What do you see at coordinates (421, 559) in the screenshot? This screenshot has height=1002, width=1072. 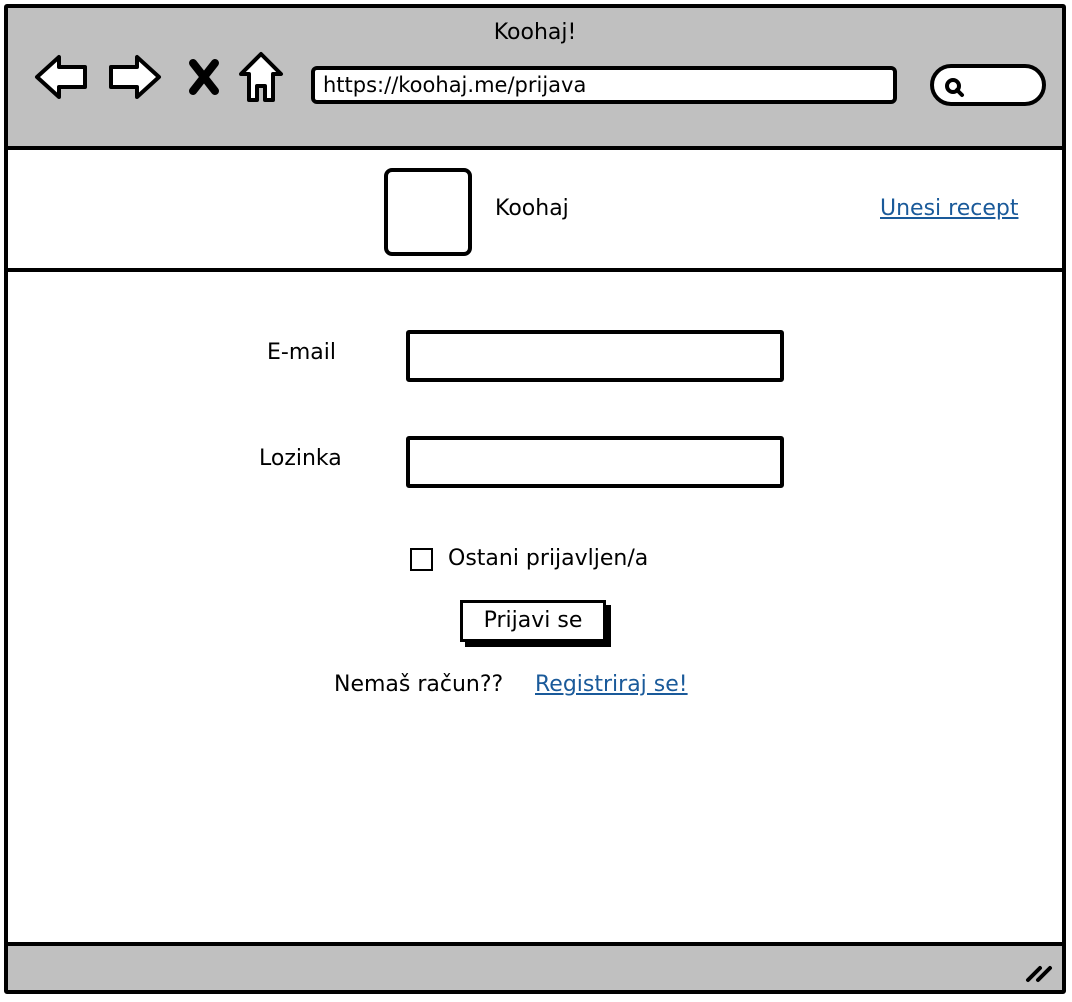 I see `remember-me-checkbox` at bounding box center [421, 559].